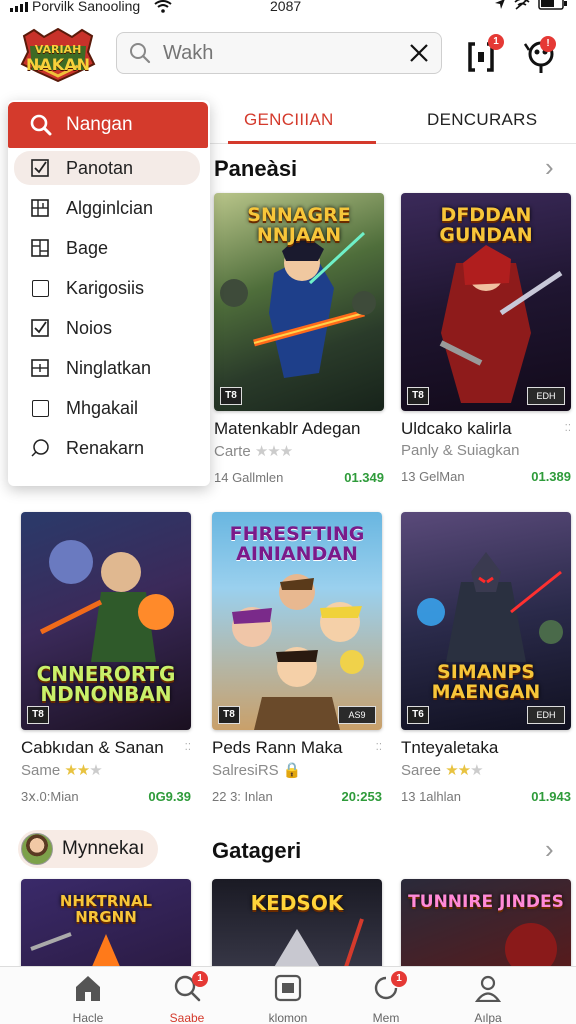  What do you see at coordinates (277, 747) in the screenshot?
I see `game-title-text: Peds Rann Maka` at bounding box center [277, 747].